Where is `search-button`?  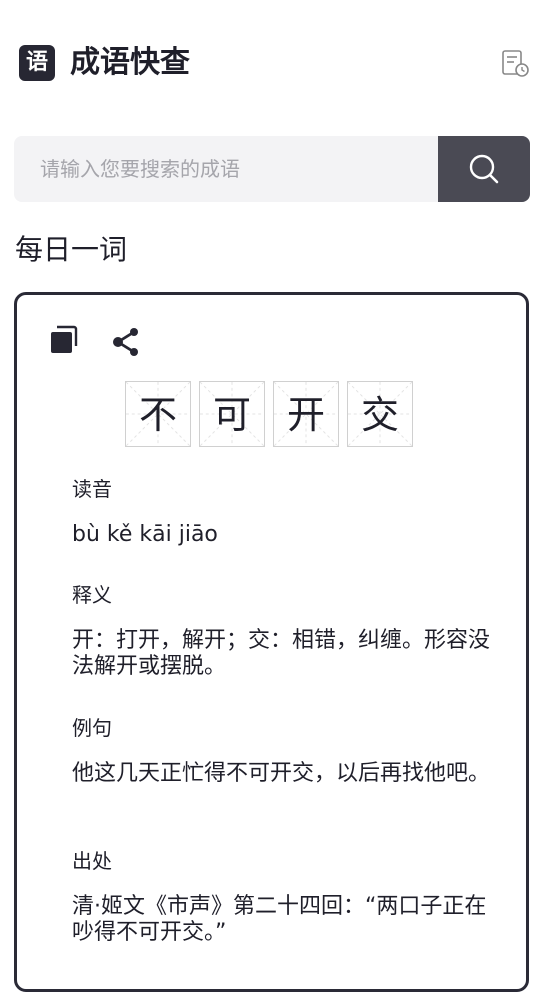 search-button is located at coordinates (484, 169).